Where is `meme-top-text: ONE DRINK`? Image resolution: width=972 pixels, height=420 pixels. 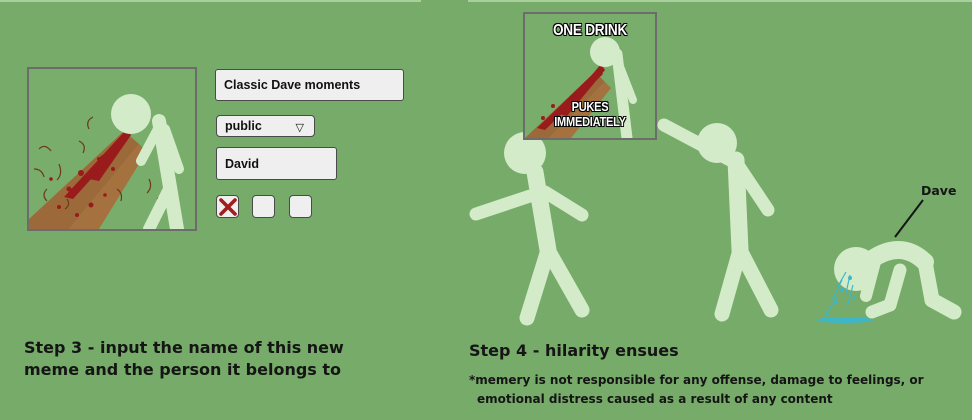
meme-top-text: ONE DRINK is located at coordinates (590, 30).